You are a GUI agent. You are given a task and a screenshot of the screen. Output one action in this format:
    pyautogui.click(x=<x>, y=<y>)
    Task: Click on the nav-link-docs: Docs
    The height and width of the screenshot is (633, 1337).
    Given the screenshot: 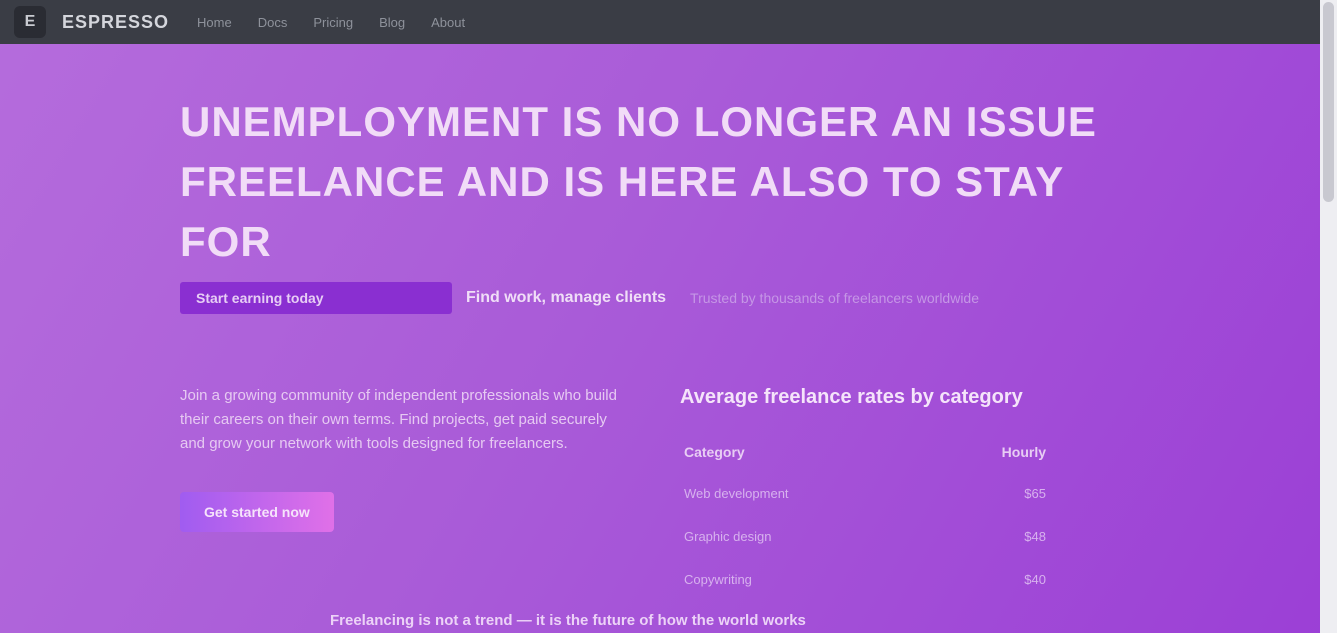 What is the action you would take?
    pyautogui.click(x=273, y=22)
    